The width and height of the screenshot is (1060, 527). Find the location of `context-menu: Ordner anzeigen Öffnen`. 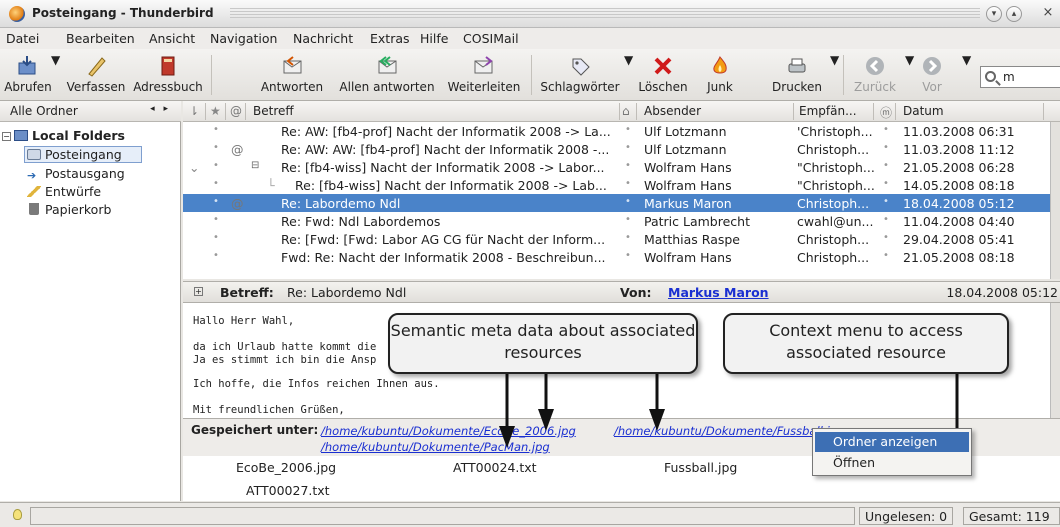

context-menu: Ordner anzeigen Öffnen is located at coordinates (892, 452).